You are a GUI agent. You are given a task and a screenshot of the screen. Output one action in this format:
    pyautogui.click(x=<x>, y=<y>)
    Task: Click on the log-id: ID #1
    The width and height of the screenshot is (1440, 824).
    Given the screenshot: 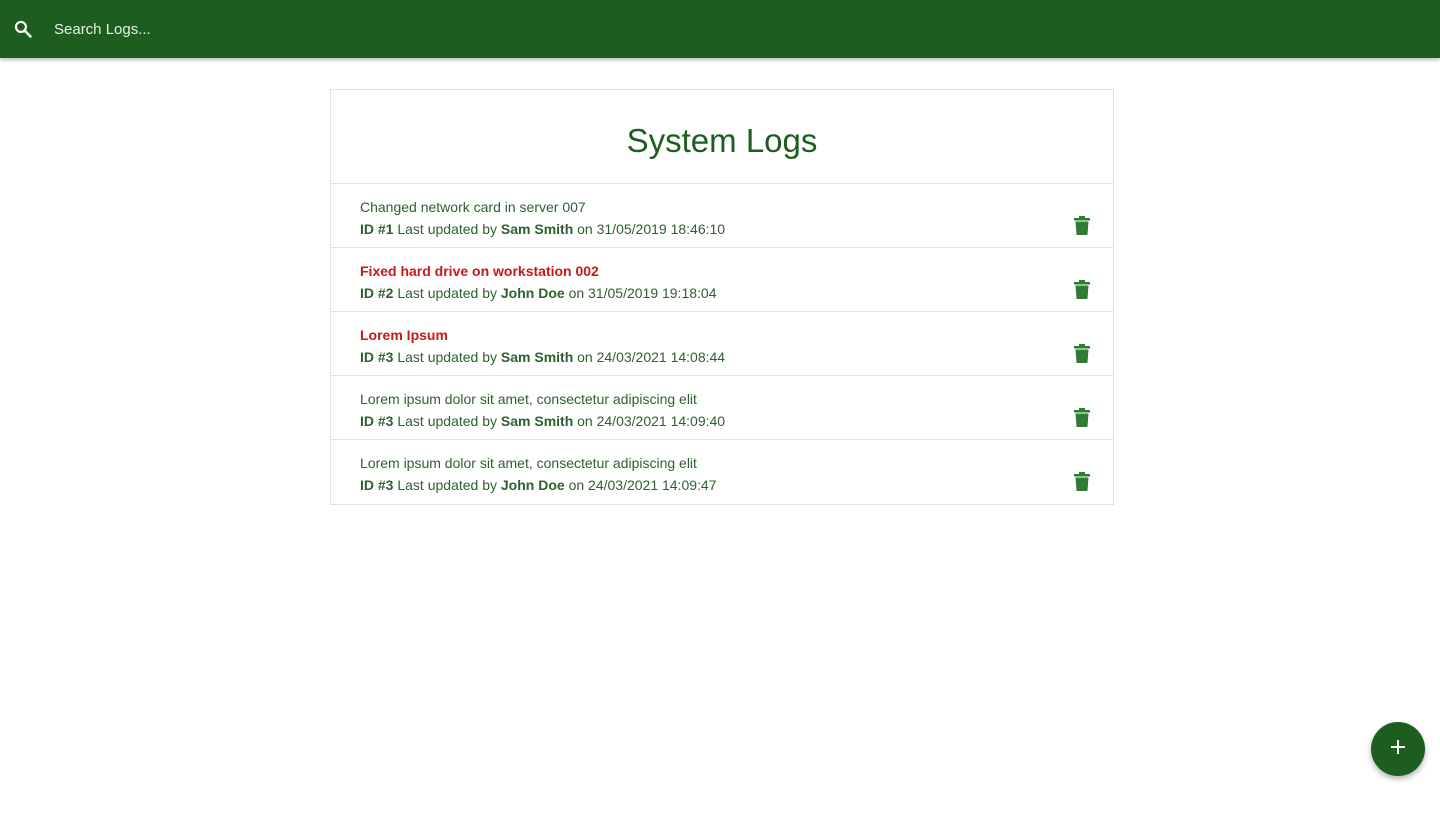 What is the action you would take?
    pyautogui.click(x=377, y=229)
    